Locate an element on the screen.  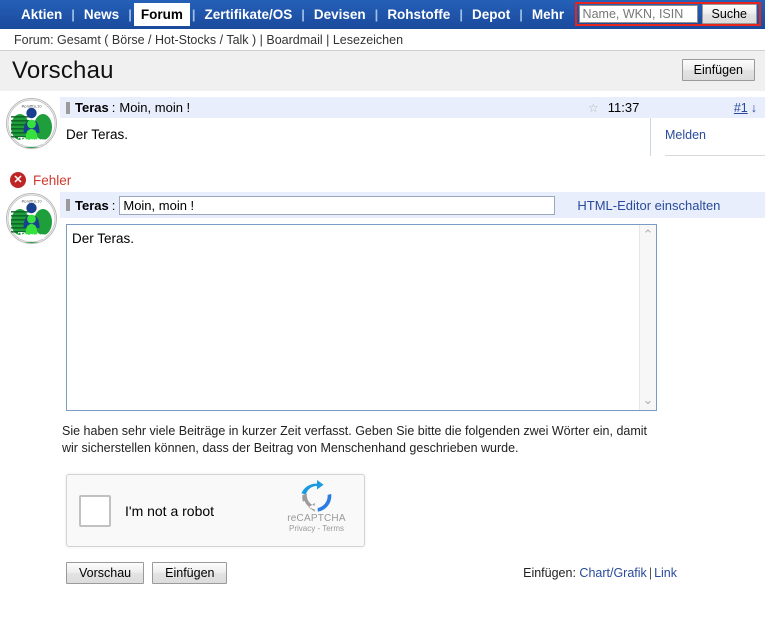
insert-button-bottom: Einfügen is located at coordinates (190, 573).